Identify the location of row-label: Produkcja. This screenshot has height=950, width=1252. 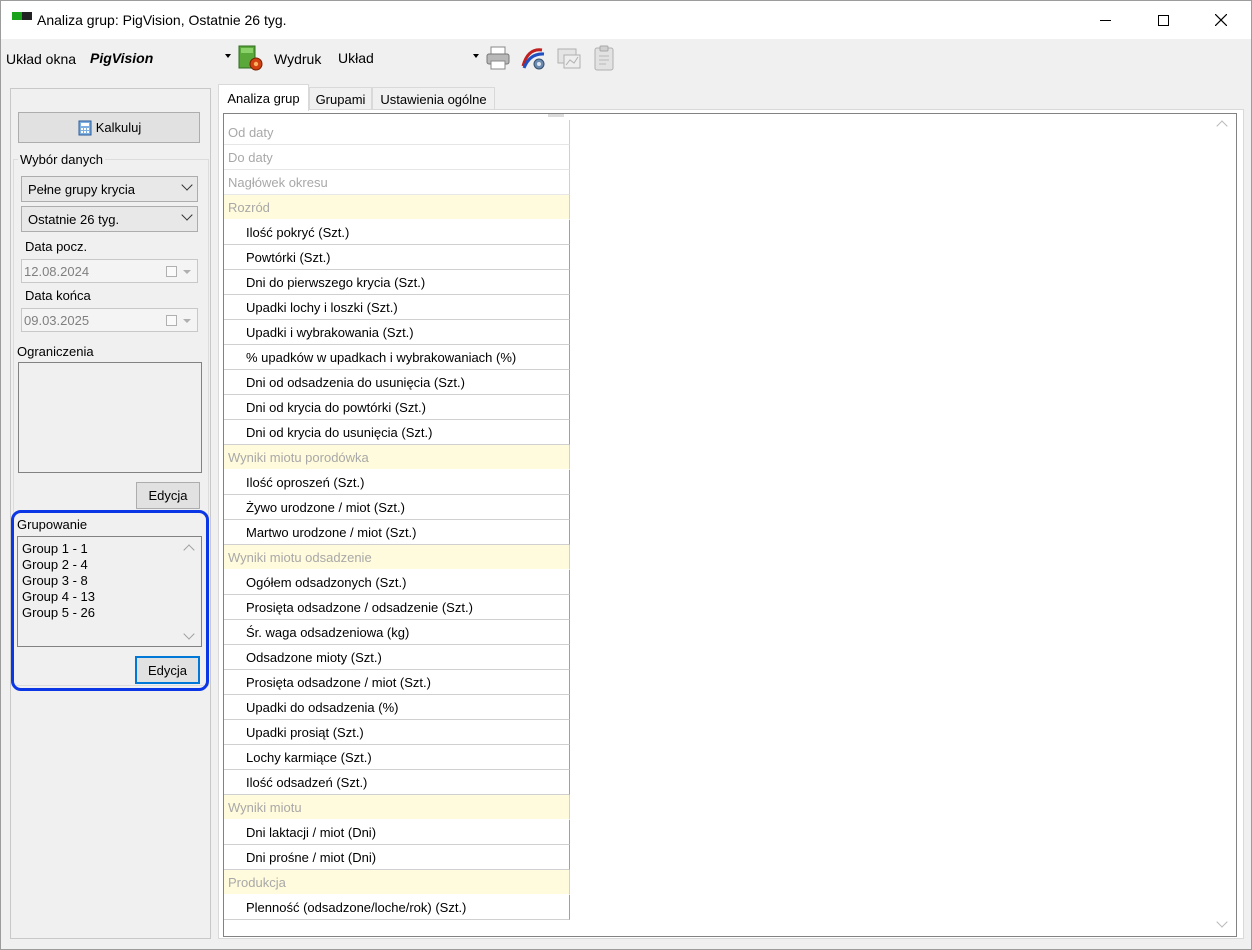
(257, 882).